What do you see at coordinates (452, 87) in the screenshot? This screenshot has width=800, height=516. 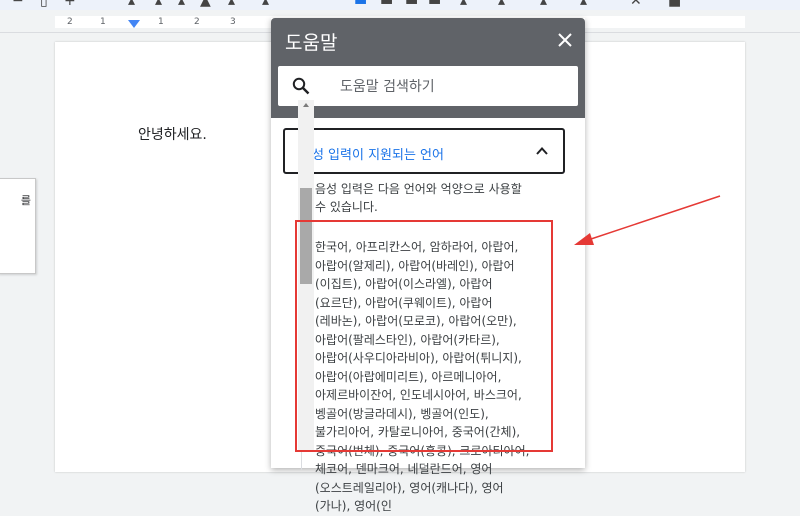 I see `search-input` at bounding box center [452, 87].